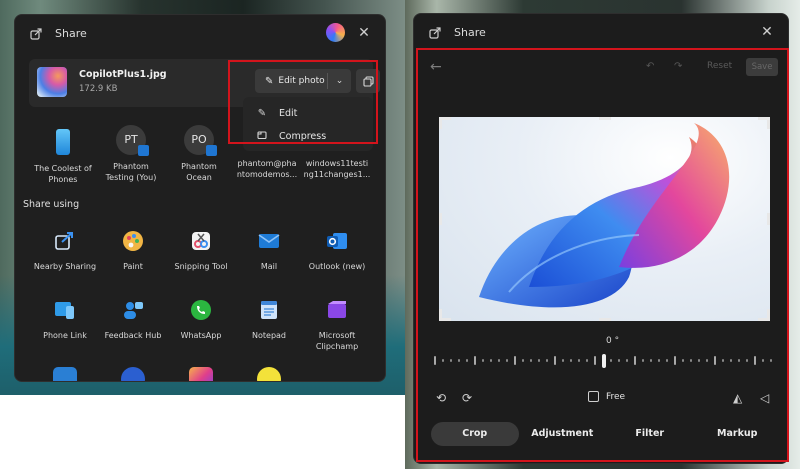 The height and width of the screenshot is (469, 800). I want to click on contact-item: The Coolest of Phones, so click(63, 156).